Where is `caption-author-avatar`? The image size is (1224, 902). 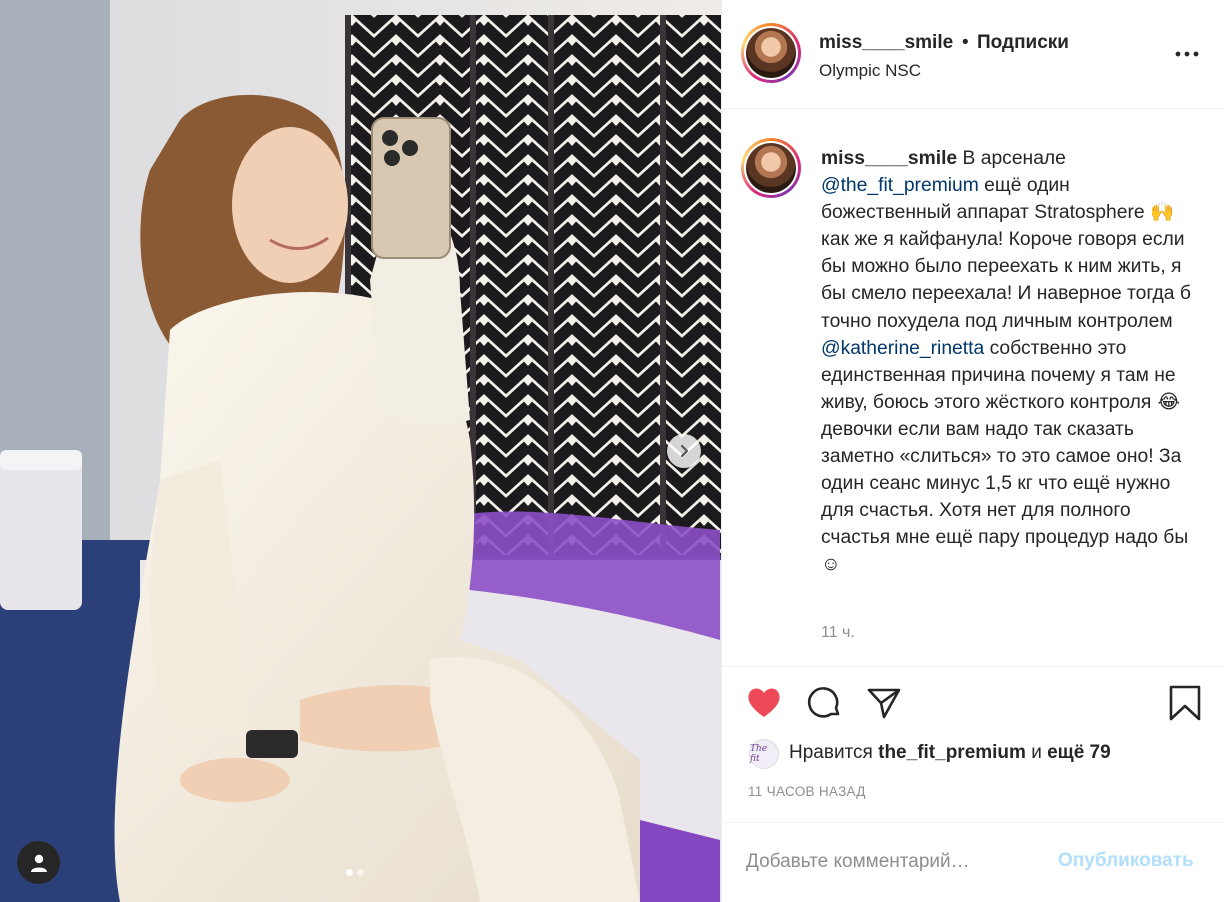 caption-author-avatar is located at coordinates (771, 168).